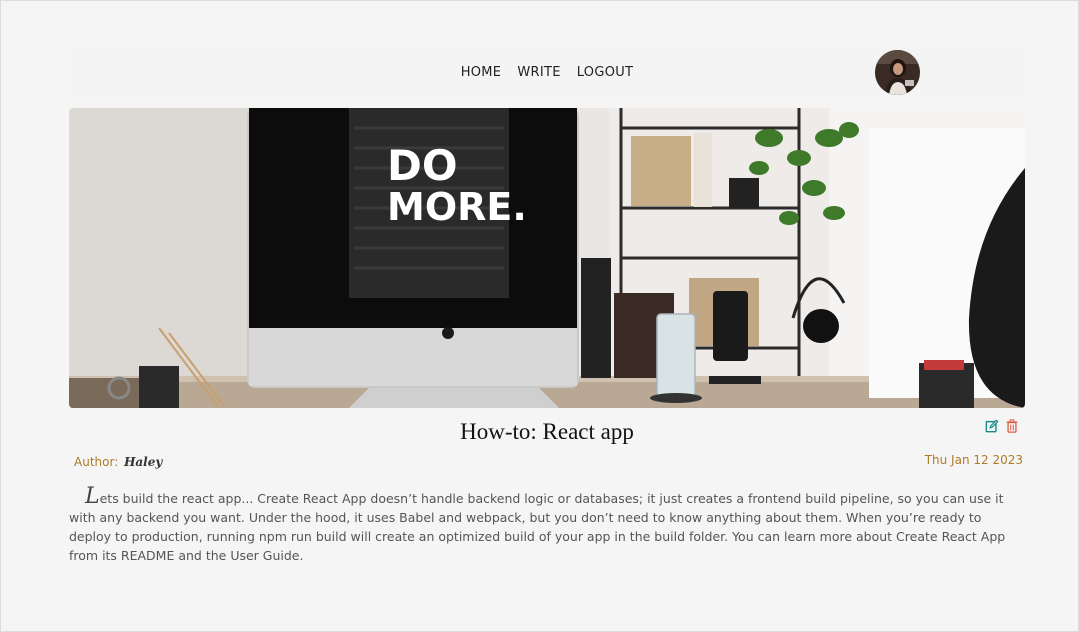 Image resolution: width=1079 pixels, height=632 pixels. I want to click on trash-icon, so click(1012, 426).